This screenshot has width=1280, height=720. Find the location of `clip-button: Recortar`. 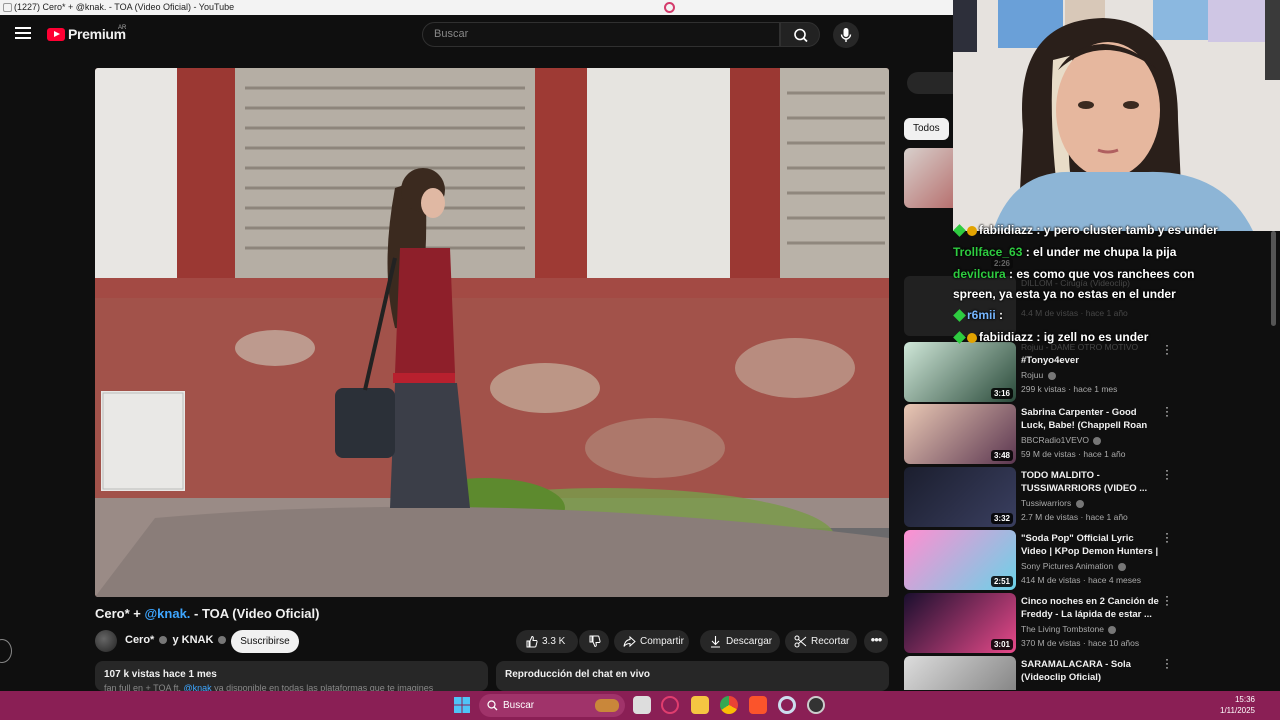

clip-button: Recortar is located at coordinates (821, 641).